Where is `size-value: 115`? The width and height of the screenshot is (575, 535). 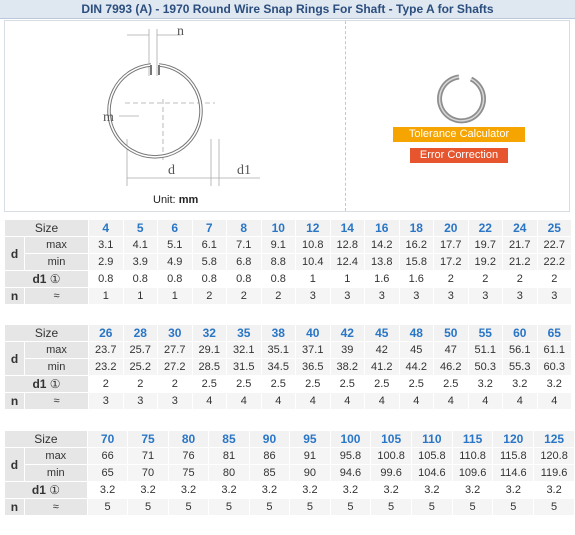
size-value: 115 is located at coordinates (472, 439).